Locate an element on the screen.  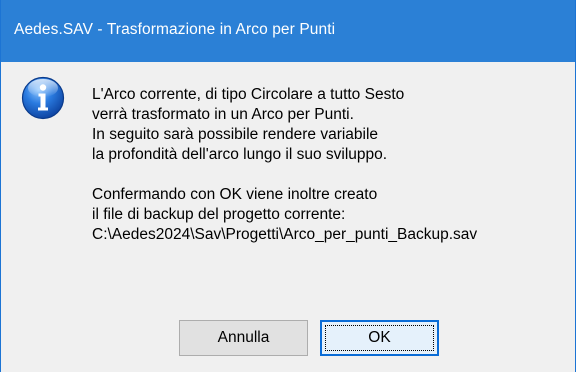
ok-button-label: OK is located at coordinates (379, 337).